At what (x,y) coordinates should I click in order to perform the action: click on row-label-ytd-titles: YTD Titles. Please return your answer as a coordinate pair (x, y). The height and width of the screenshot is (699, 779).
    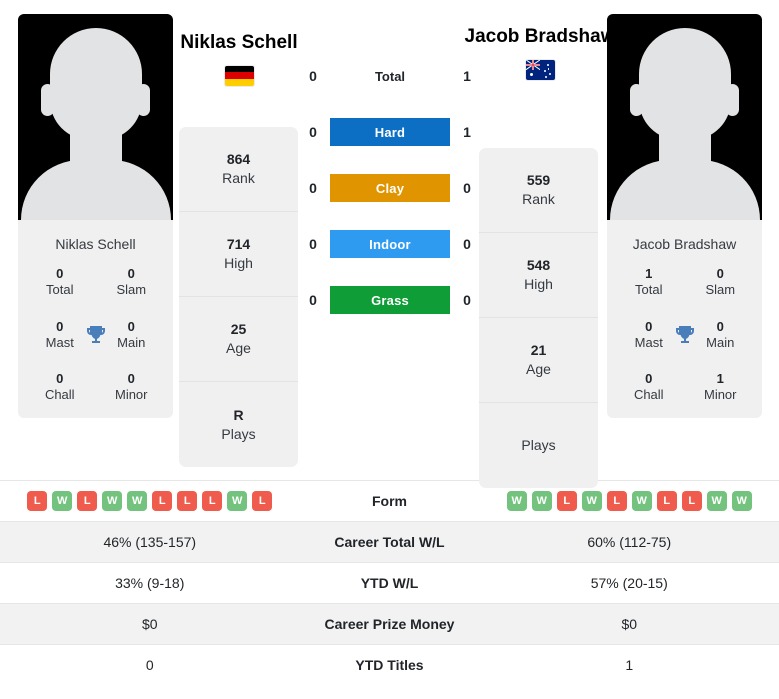
    Looking at the image, I should click on (389, 665).